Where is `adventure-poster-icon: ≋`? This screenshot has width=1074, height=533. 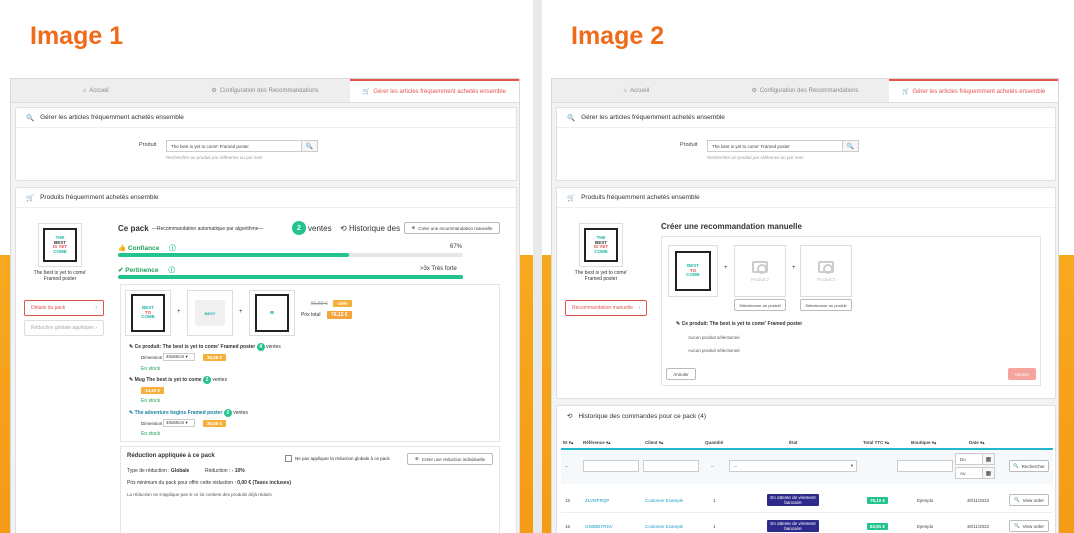
adventure-poster-icon: ≋ is located at coordinates (272, 313).